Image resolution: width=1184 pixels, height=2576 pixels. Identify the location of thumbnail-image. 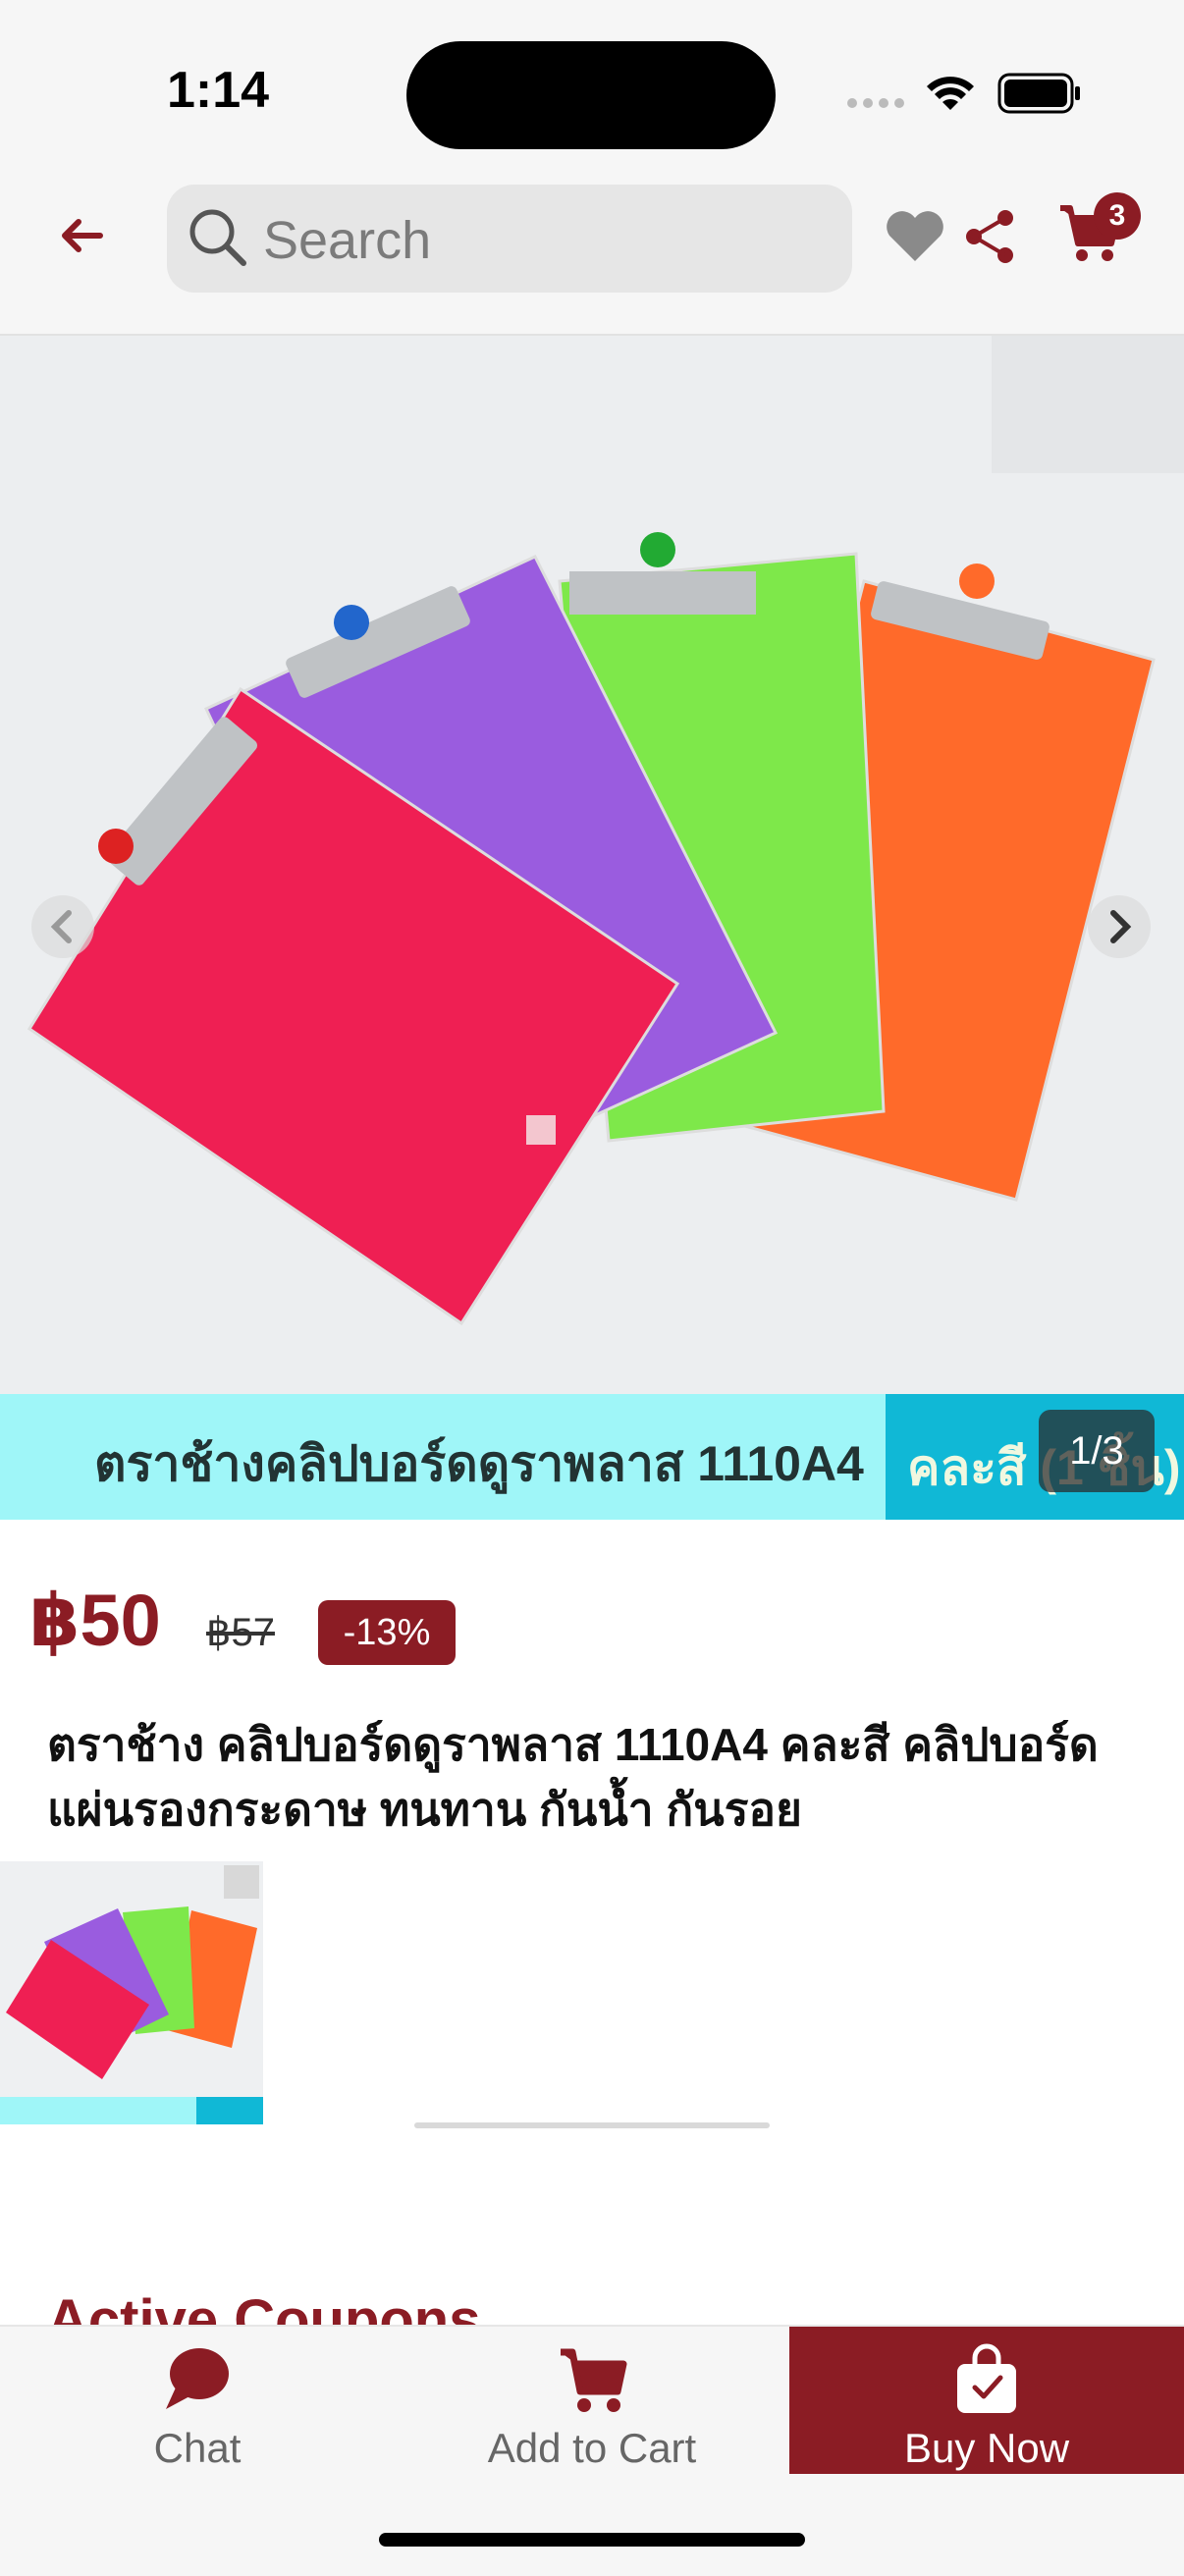
(131, 1992).